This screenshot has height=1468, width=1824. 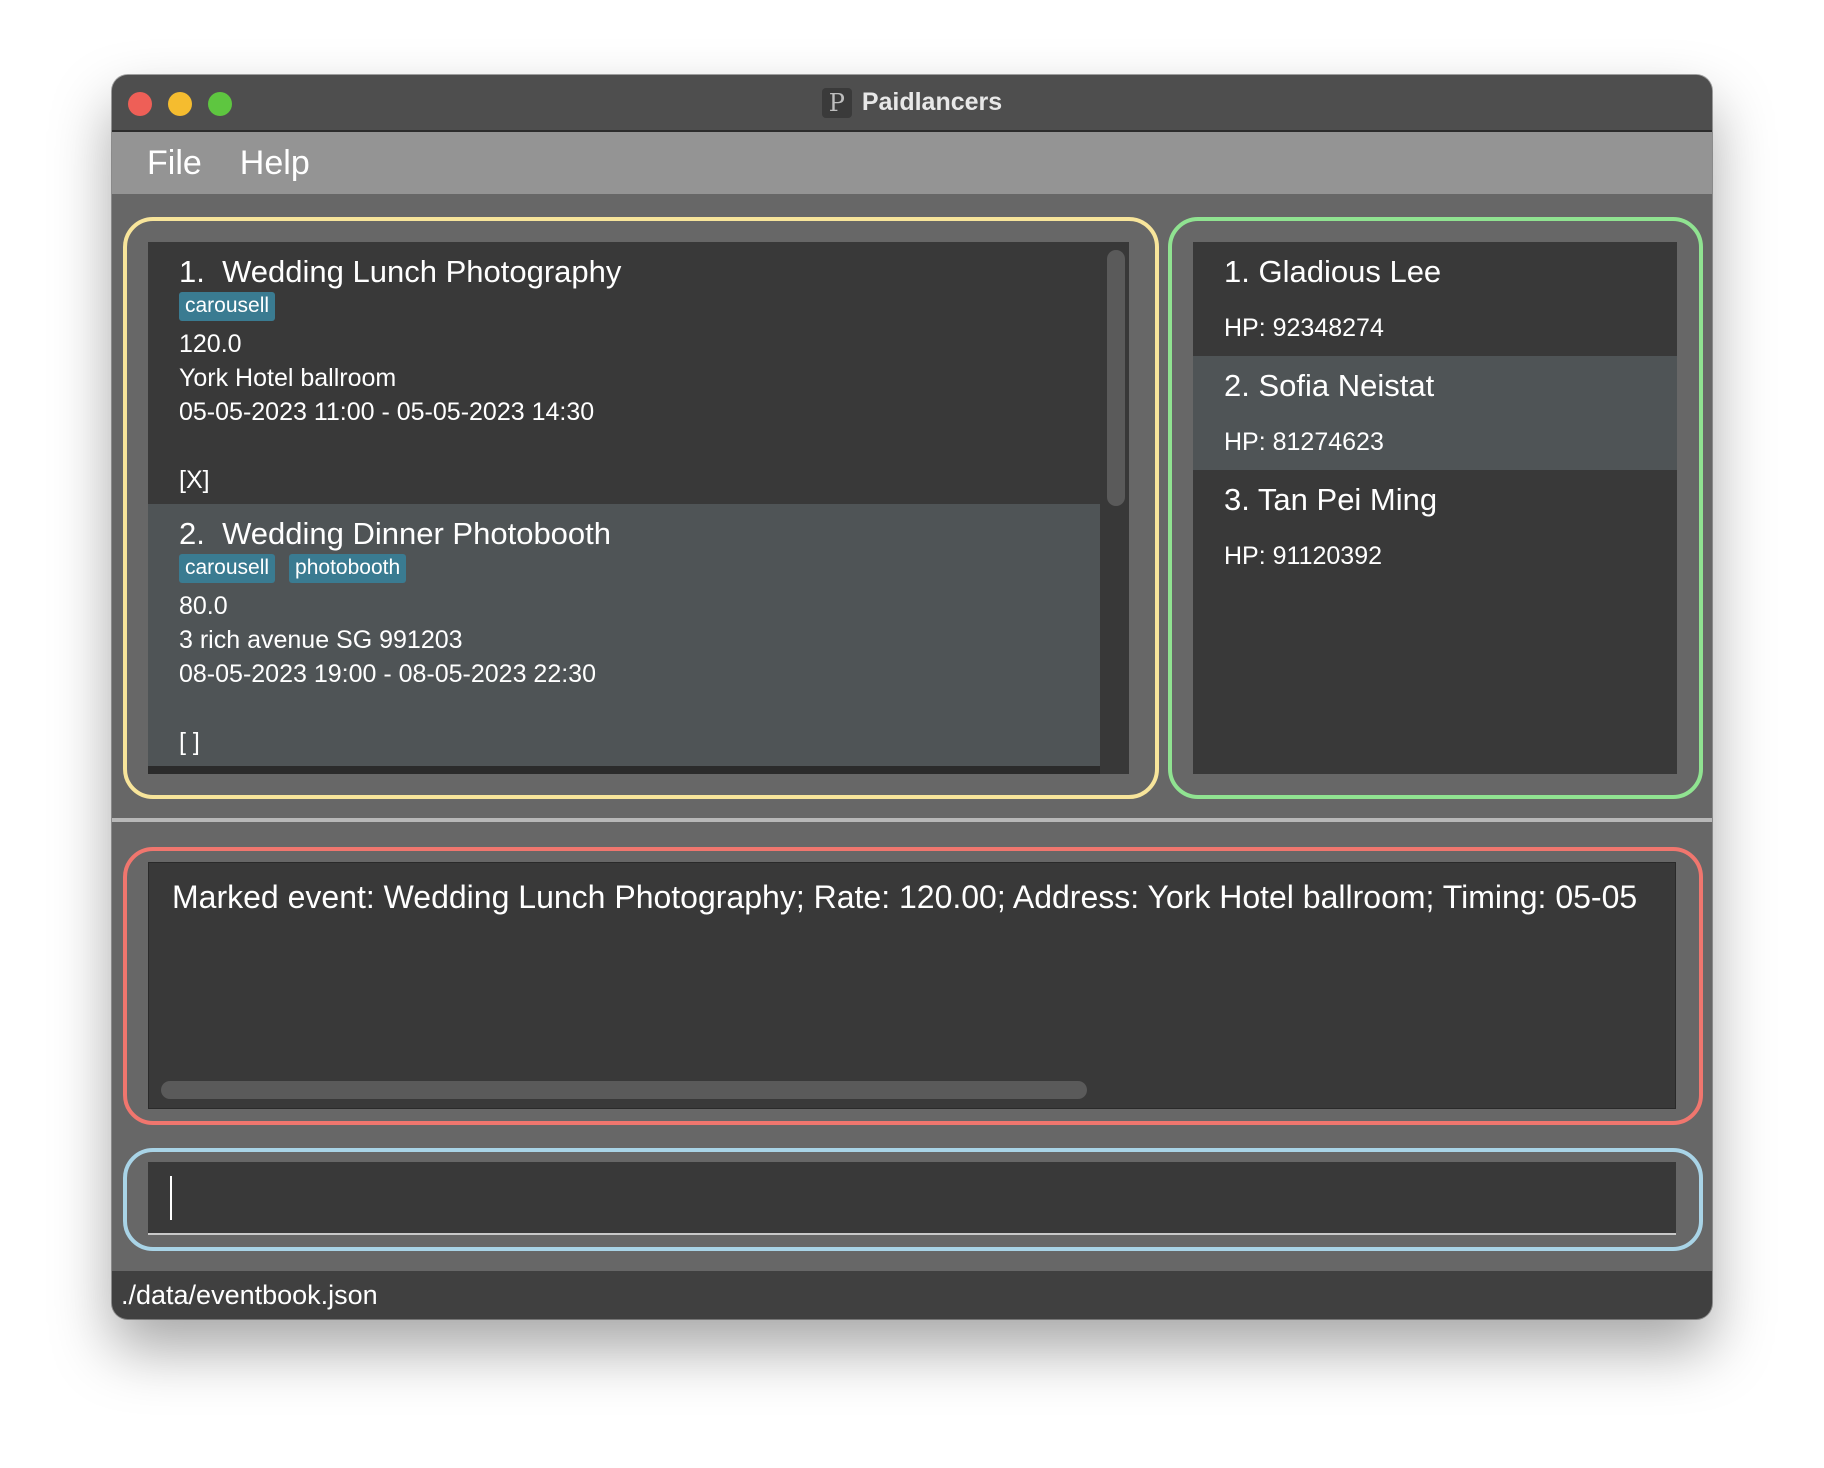 I want to click on event-list-scrollbar, so click(x=1116, y=378).